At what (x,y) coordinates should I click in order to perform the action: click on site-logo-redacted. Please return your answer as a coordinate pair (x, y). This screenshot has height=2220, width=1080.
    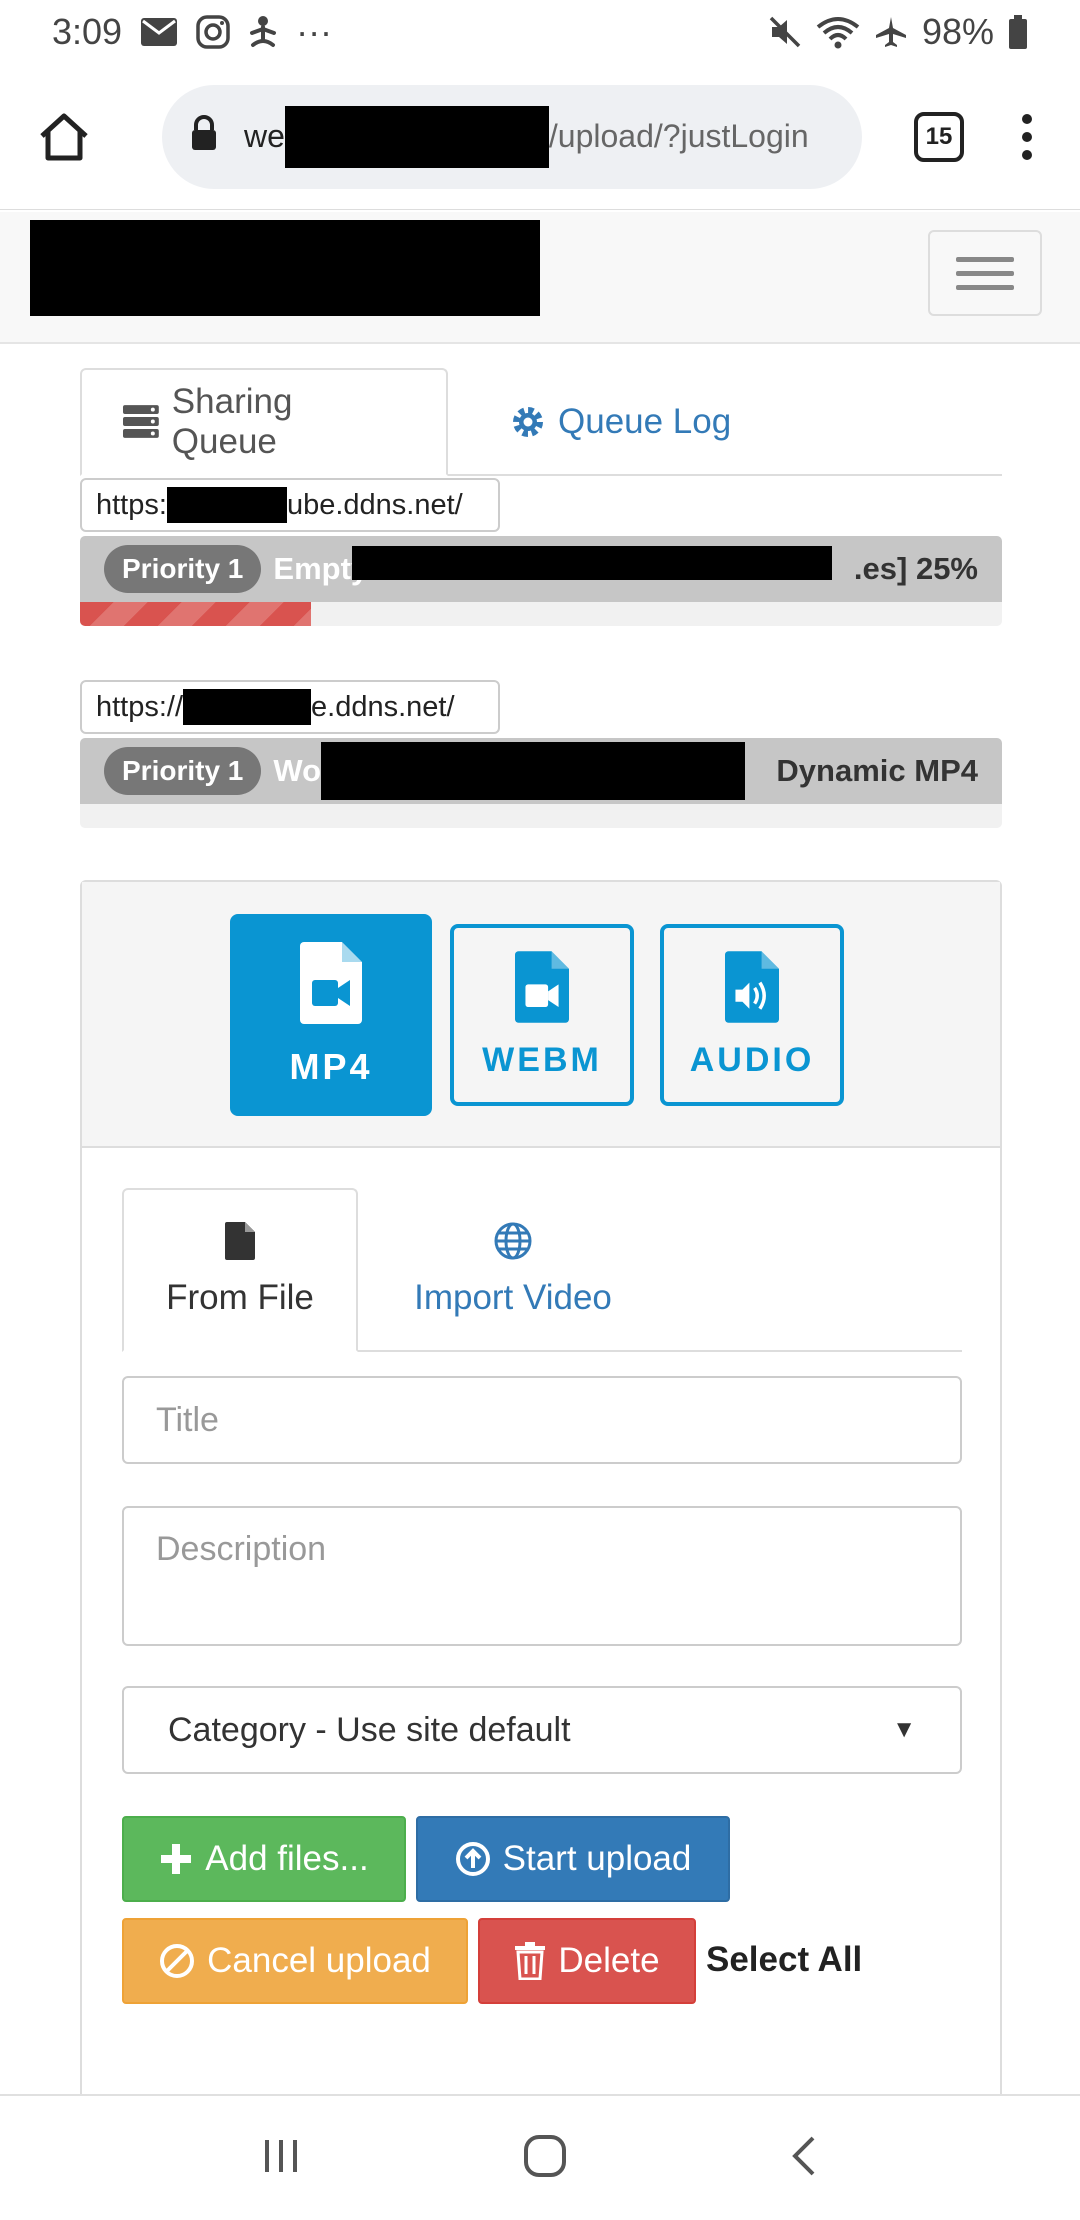
    Looking at the image, I should click on (285, 268).